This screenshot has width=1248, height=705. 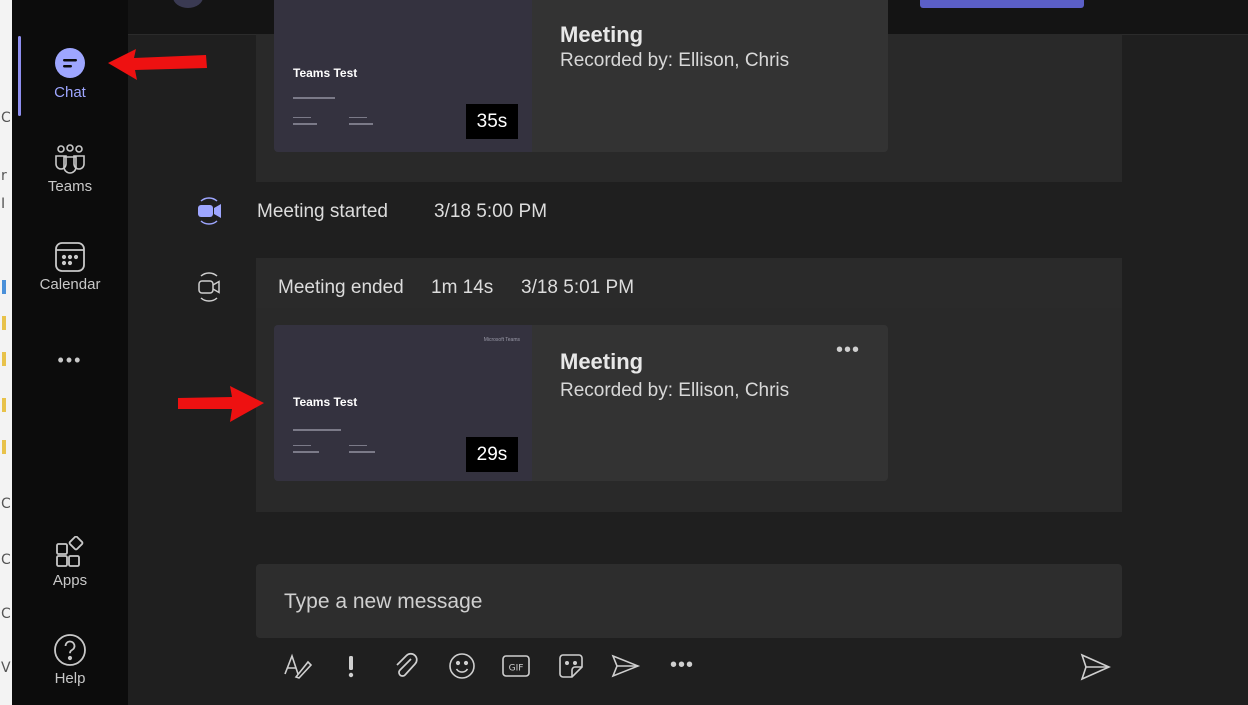 What do you see at coordinates (684, 602) in the screenshot?
I see `message-input` at bounding box center [684, 602].